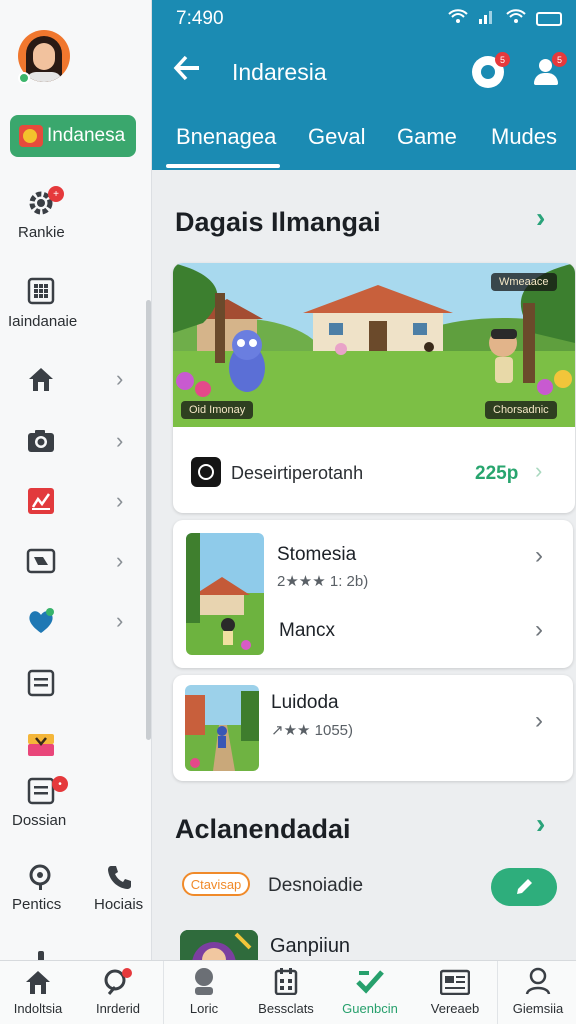  What do you see at coordinates (502, 59) in the screenshot?
I see `notification-badge: 5` at bounding box center [502, 59].